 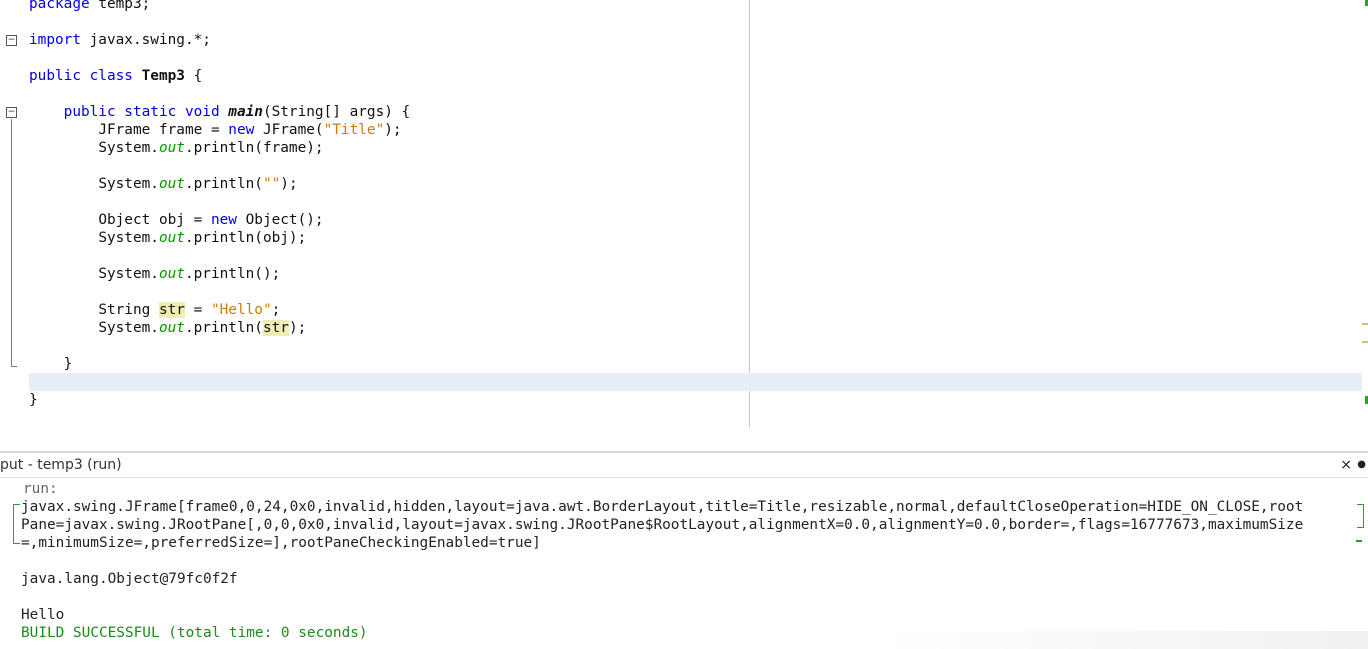 What do you see at coordinates (197, 310) in the screenshot?
I see `code-text: =` at bounding box center [197, 310].